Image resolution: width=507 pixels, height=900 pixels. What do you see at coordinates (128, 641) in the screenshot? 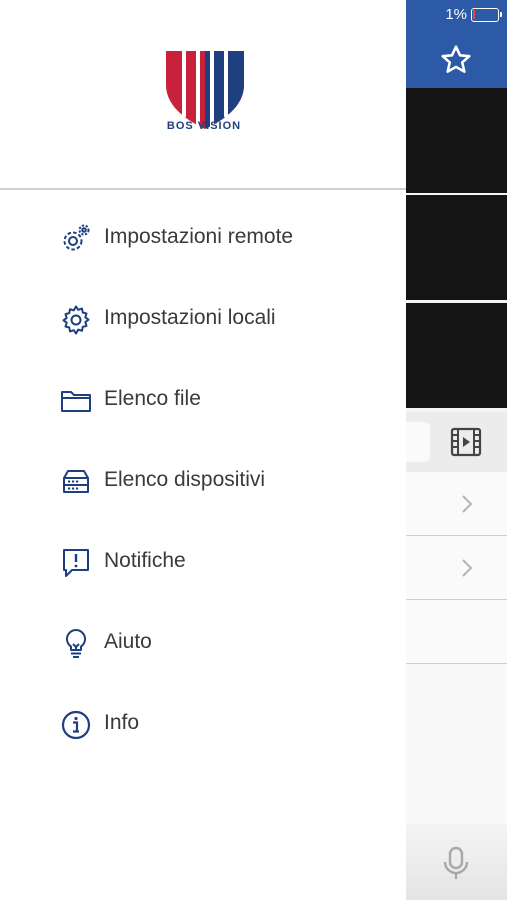
I see `menu-item-label: Aiuto` at bounding box center [128, 641].